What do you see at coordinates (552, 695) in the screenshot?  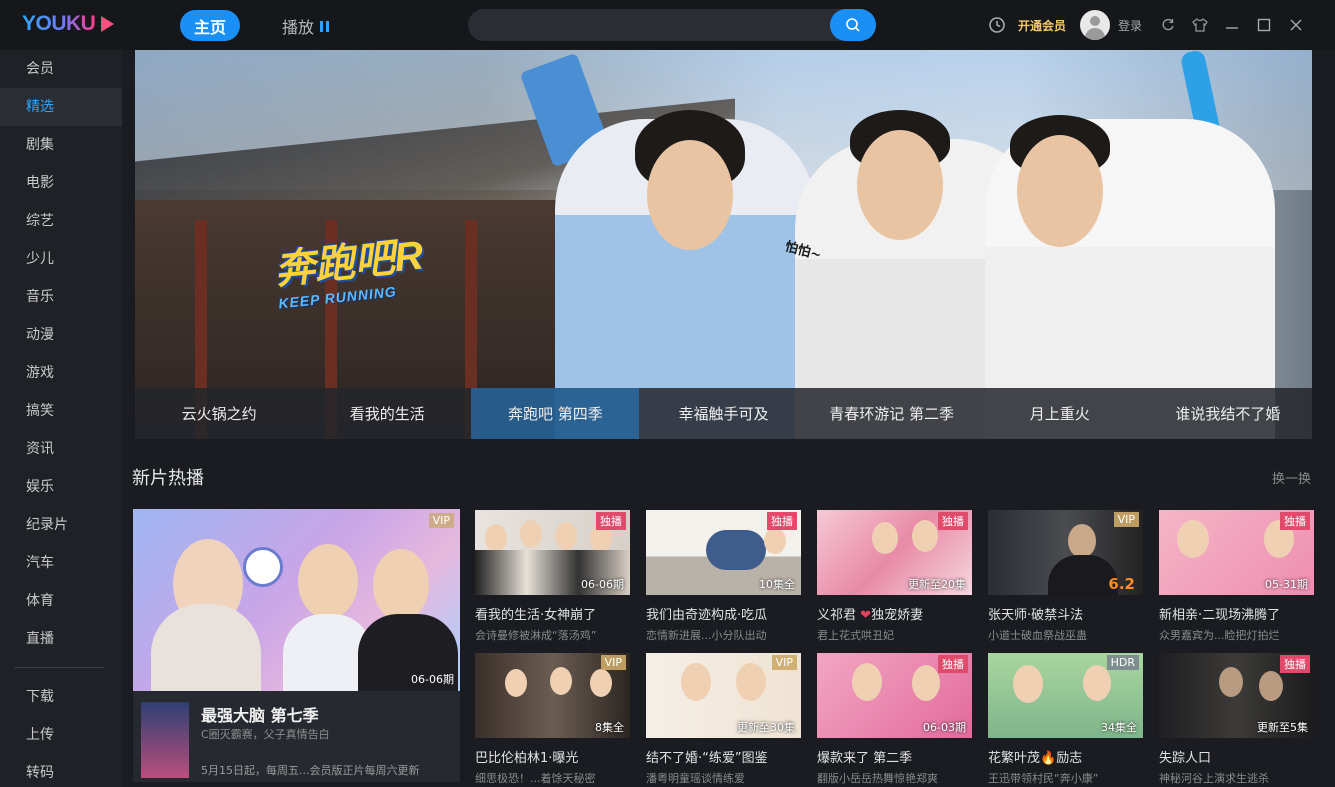 I see `video-thumbnail: VIP 8集全` at bounding box center [552, 695].